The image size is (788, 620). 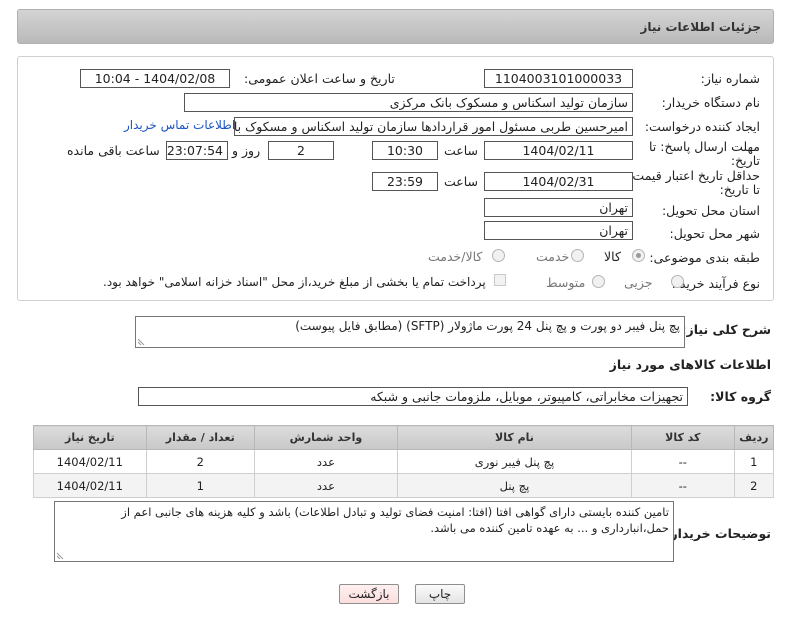 I want to click on announce-date-field: 1404/02/08 - 10:04, so click(x=155, y=78).